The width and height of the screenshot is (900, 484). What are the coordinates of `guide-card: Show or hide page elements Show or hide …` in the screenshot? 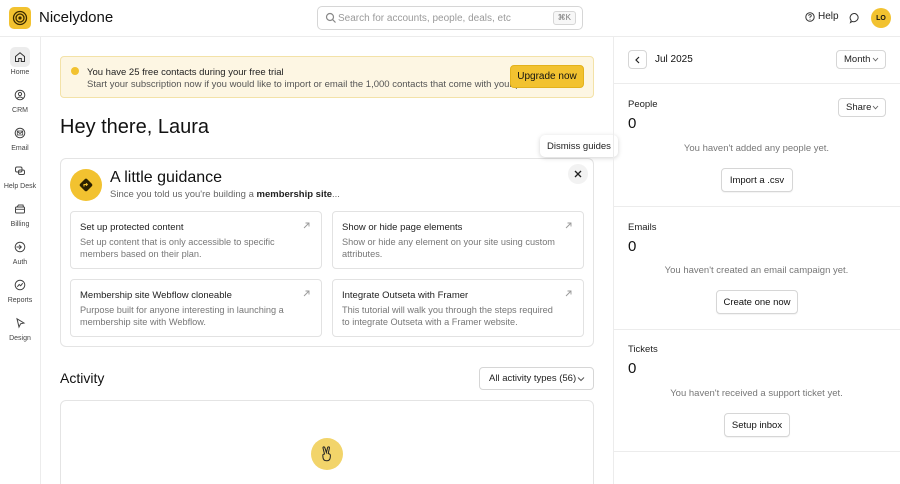 It's located at (458, 240).